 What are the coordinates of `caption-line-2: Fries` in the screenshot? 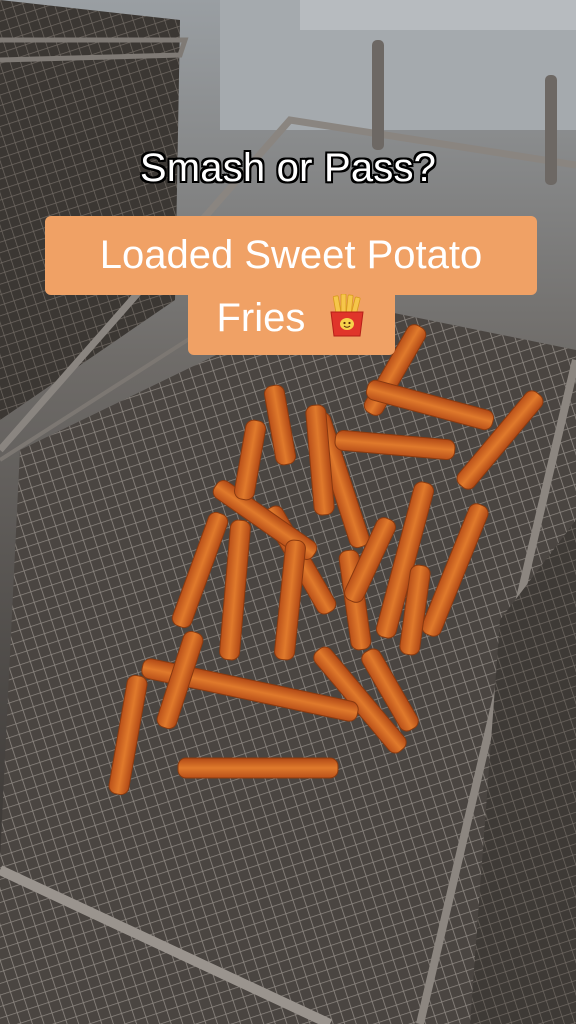 It's located at (261, 318).